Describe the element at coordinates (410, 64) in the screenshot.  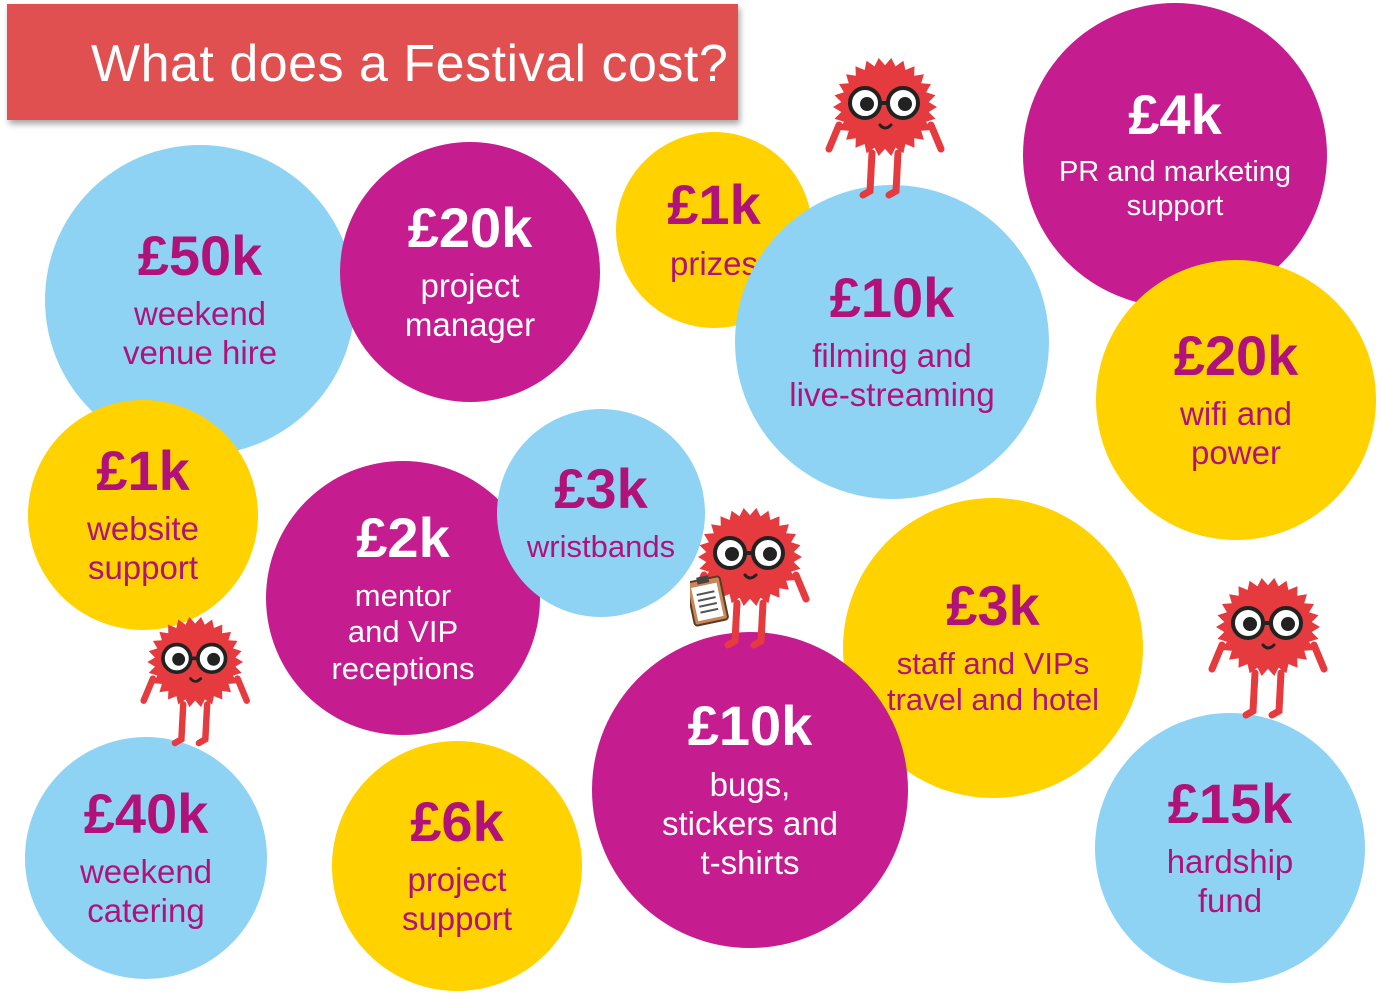
I see `page-title: What does a Festival cost?` at that location.